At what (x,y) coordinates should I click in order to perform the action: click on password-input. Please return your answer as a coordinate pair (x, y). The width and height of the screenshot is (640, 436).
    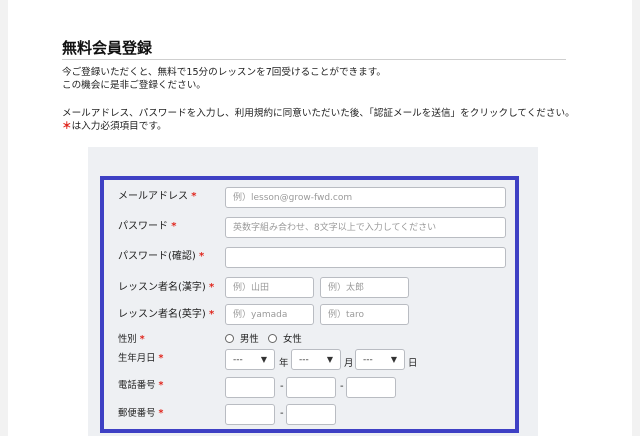
    Looking at the image, I should click on (365, 227).